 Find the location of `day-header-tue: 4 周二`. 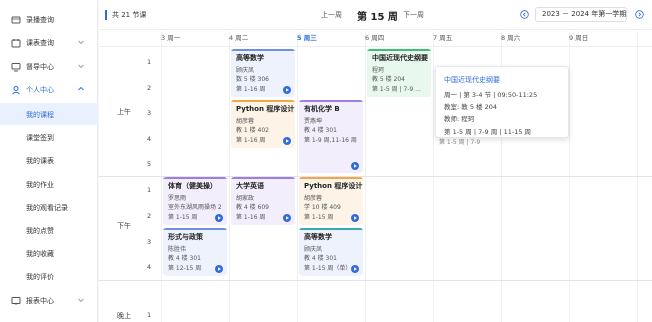

day-header-tue: 4 周二 is located at coordinates (239, 38).